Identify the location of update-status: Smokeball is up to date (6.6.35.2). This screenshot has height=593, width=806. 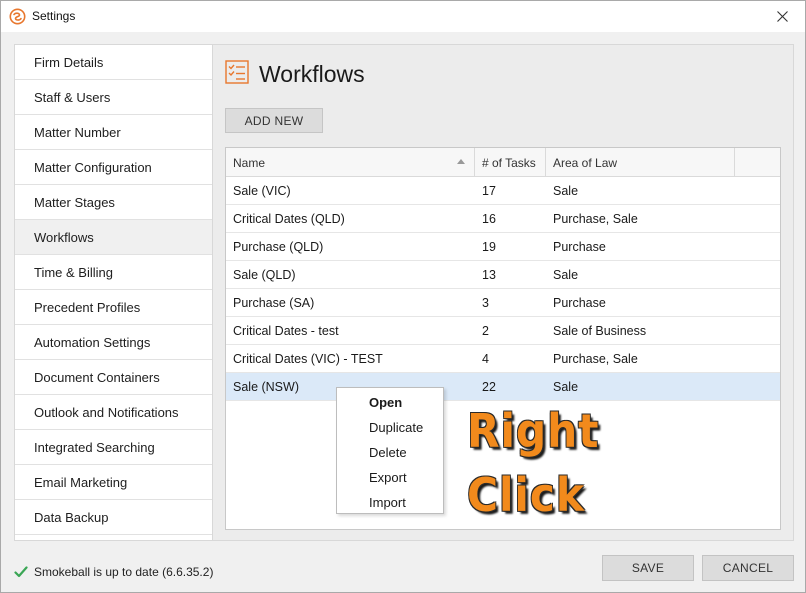
(113, 572).